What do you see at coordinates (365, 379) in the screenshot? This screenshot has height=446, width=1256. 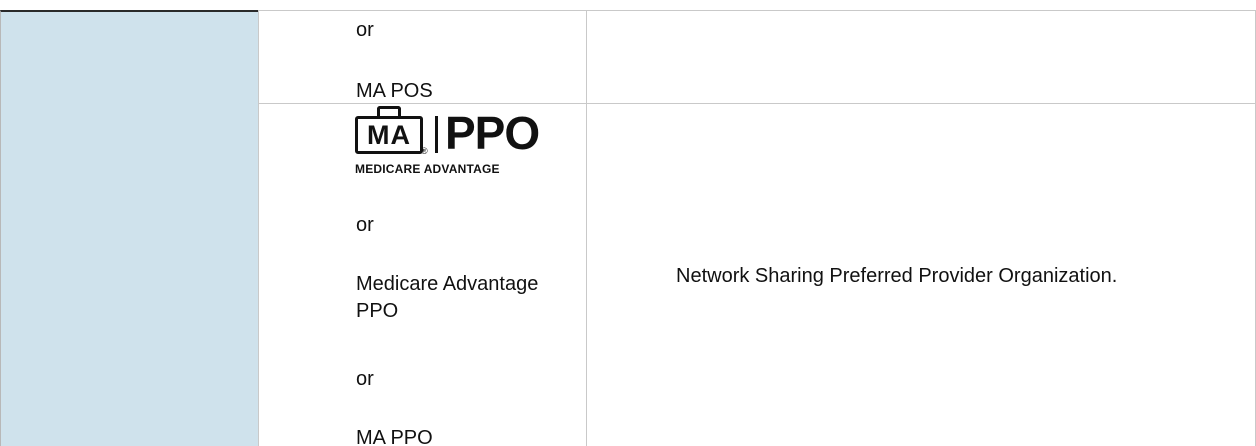 I see `row2-or-text-2: or` at bounding box center [365, 379].